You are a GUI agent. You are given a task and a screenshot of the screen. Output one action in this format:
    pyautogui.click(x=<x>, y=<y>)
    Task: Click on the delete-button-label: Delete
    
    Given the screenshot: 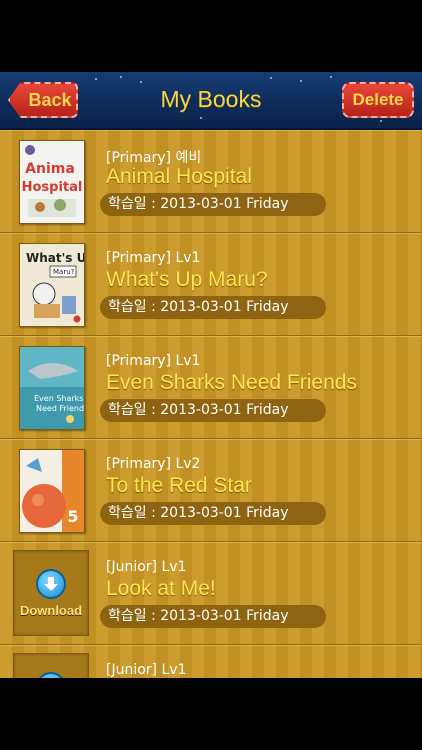 What is the action you would take?
    pyautogui.click(x=378, y=99)
    